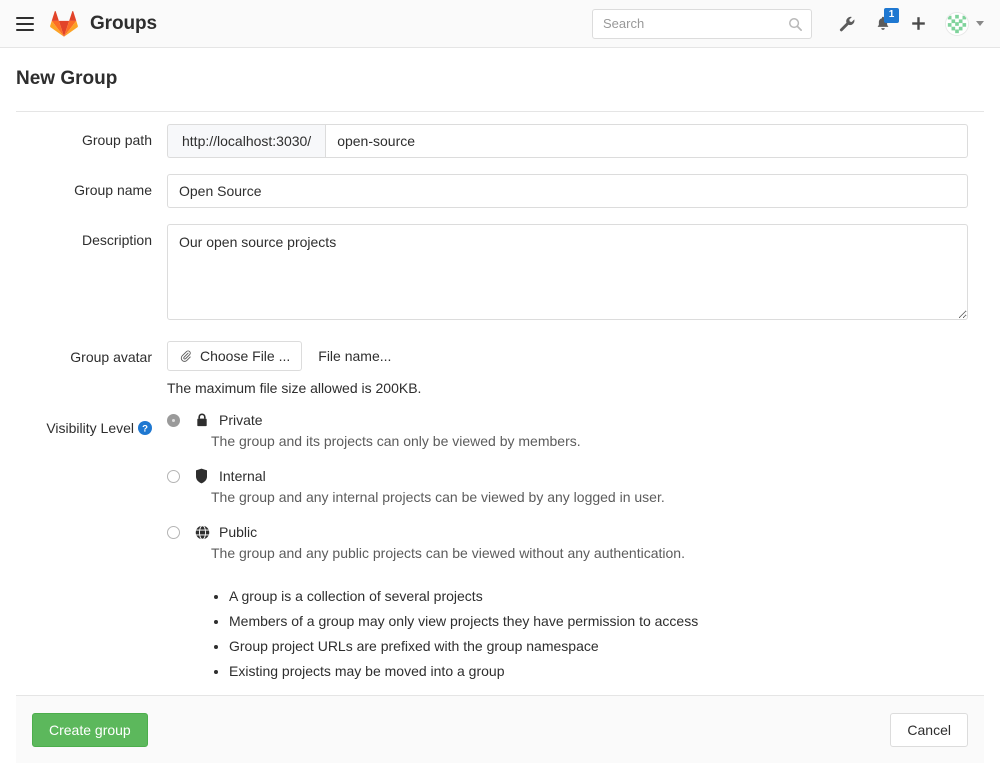  I want to click on page-title: New Group, so click(67, 78).